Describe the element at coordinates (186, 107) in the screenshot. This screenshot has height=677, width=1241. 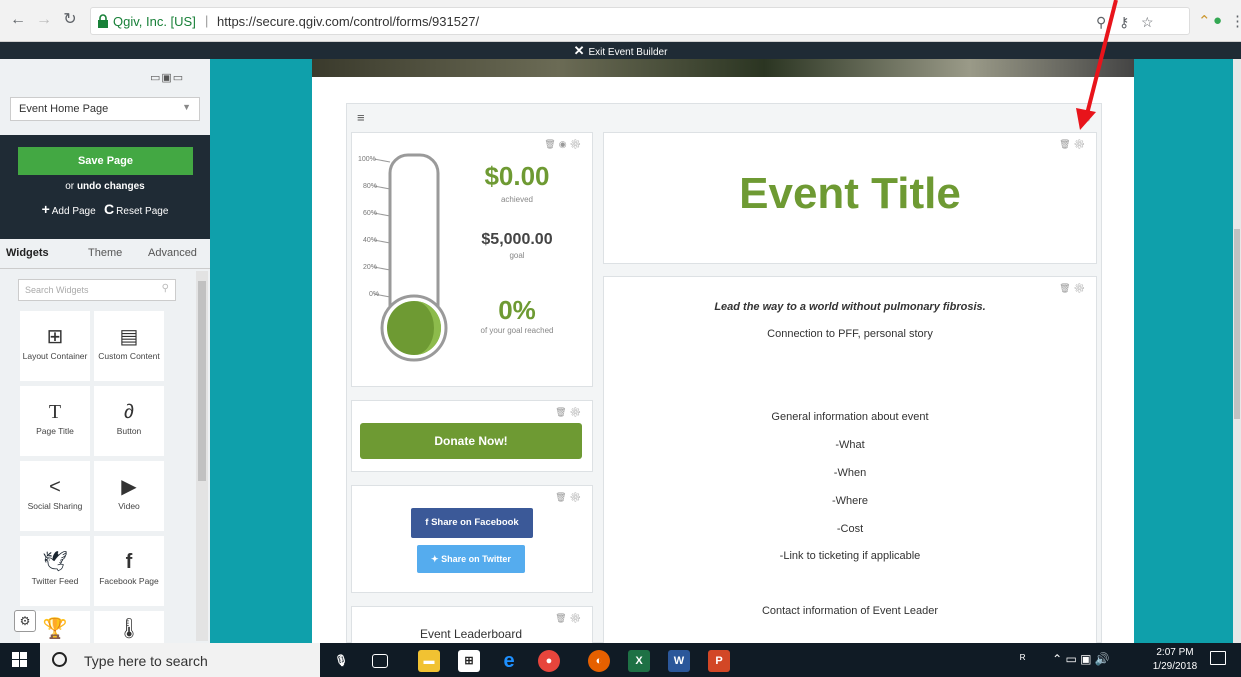
I see `chevron-down-icon: ▼` at that location.